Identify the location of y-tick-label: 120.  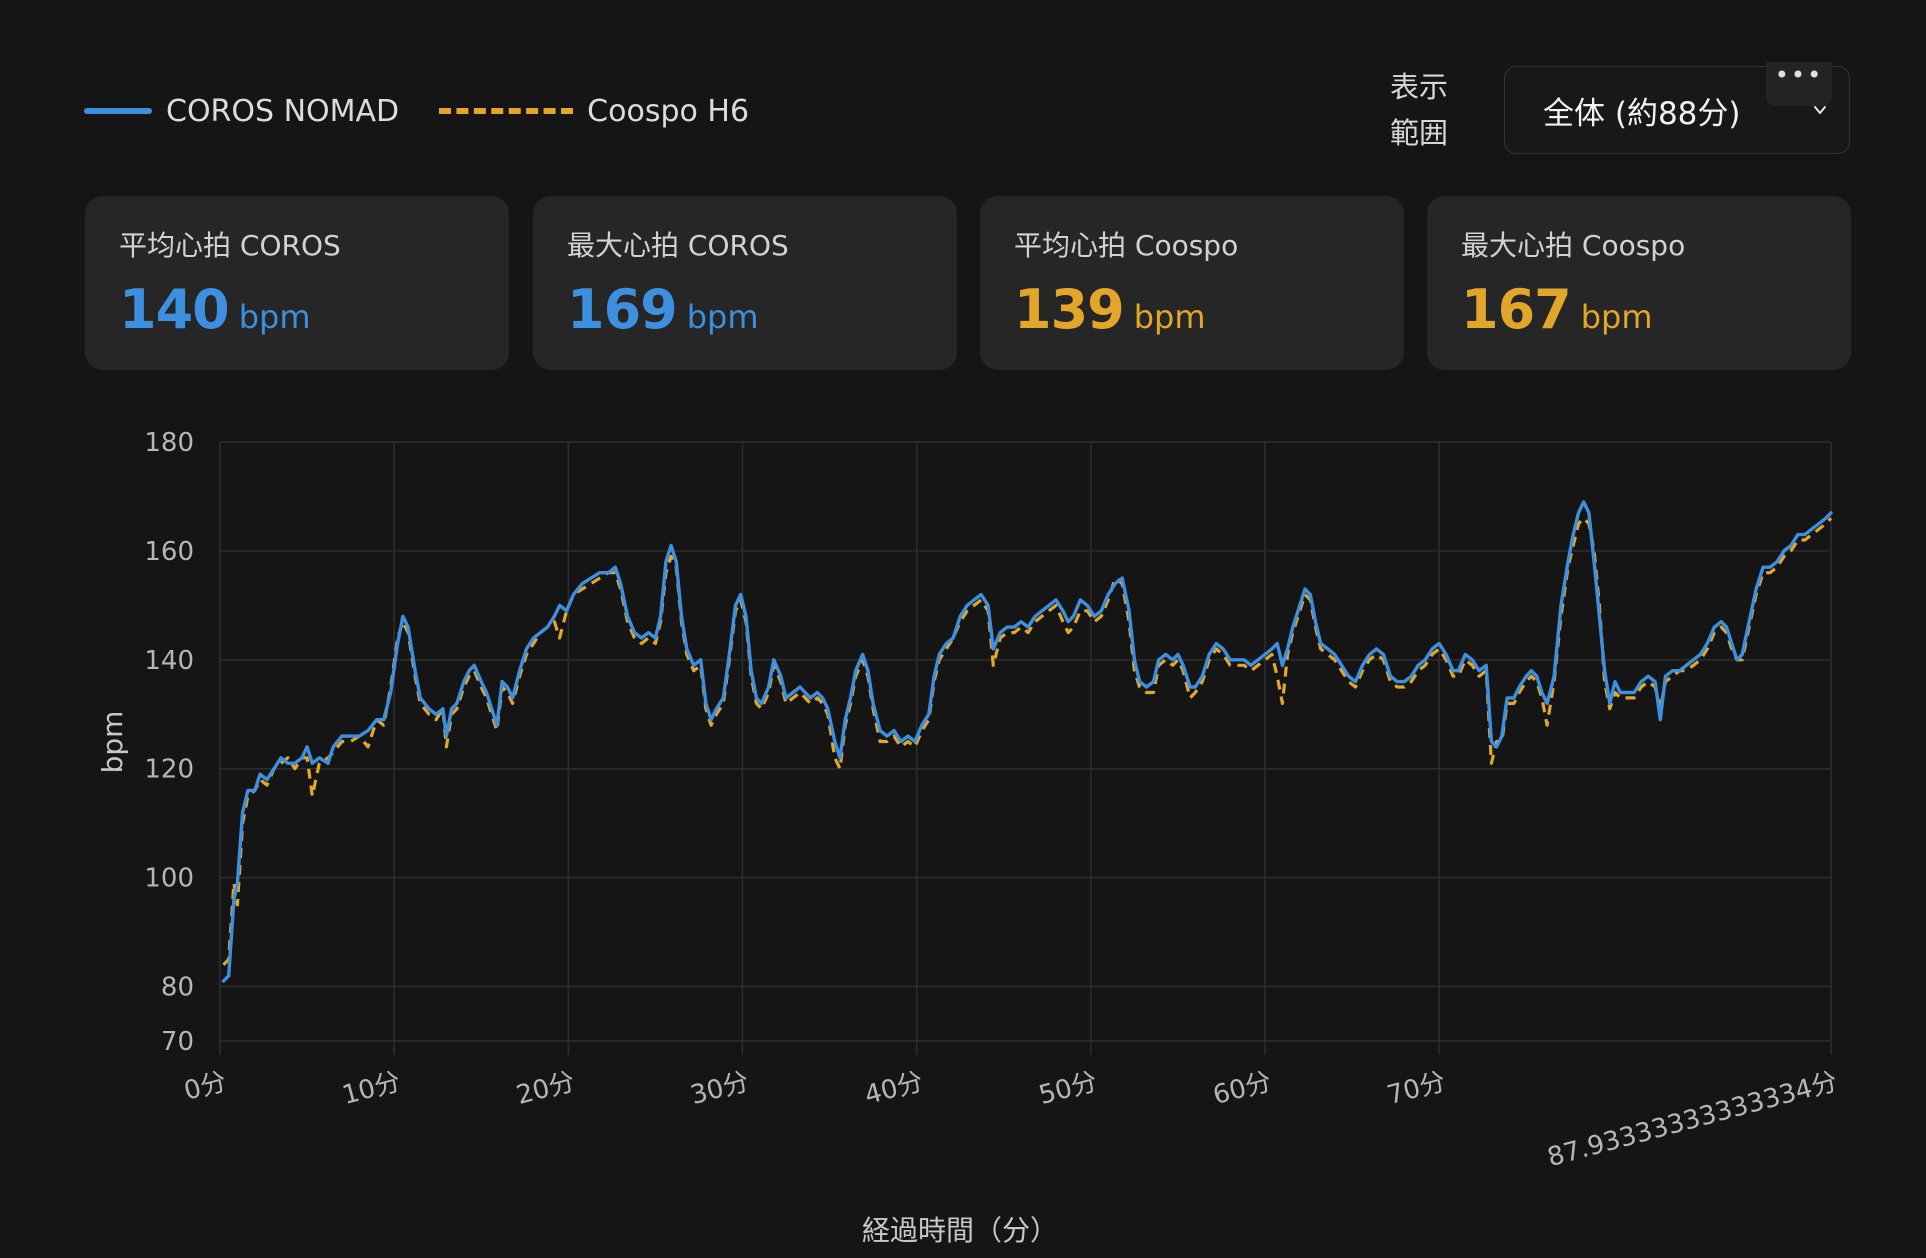
(169, 770).